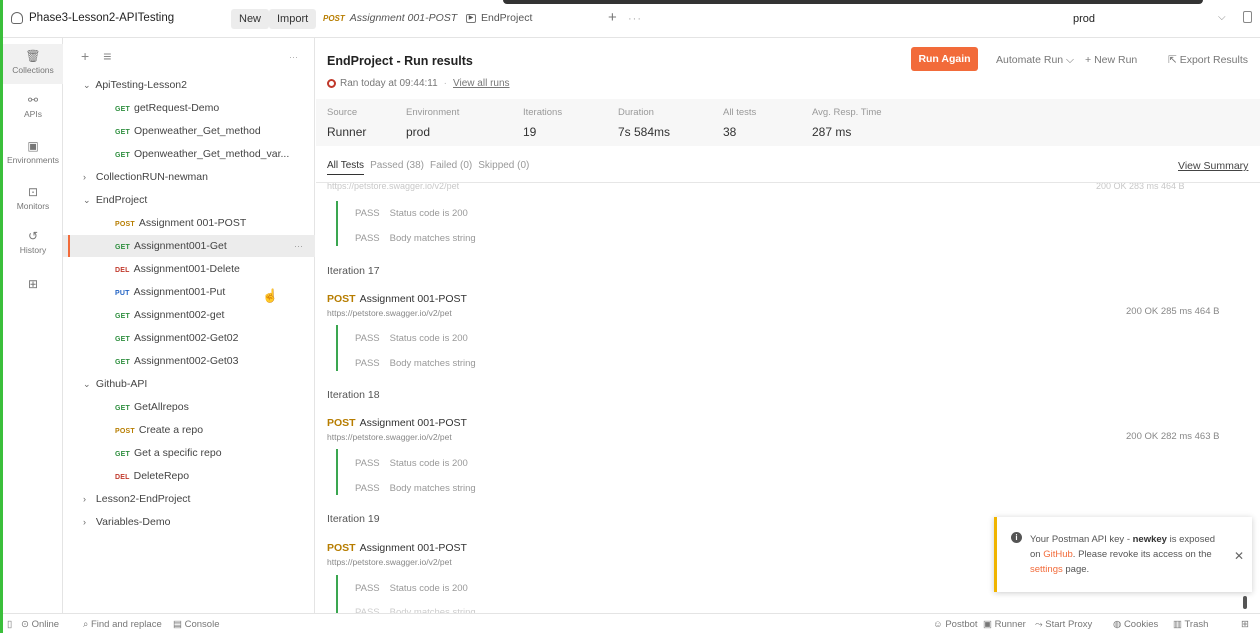 Image resolution: width=1260 pixels, height=633 pixels. I want to click on postbot-button: ☺ Postbot, so click(955, 624).